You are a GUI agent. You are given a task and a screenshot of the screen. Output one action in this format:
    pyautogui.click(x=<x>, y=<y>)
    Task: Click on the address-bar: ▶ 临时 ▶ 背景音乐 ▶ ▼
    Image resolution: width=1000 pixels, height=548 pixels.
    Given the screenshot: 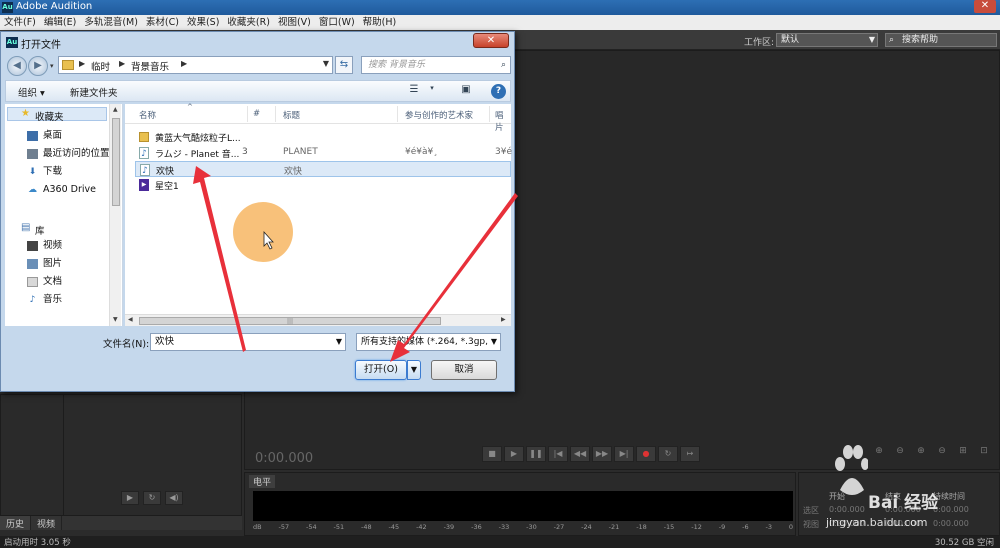 What is the action you would take?
    pyautogui.click(x=195, y=65)
    